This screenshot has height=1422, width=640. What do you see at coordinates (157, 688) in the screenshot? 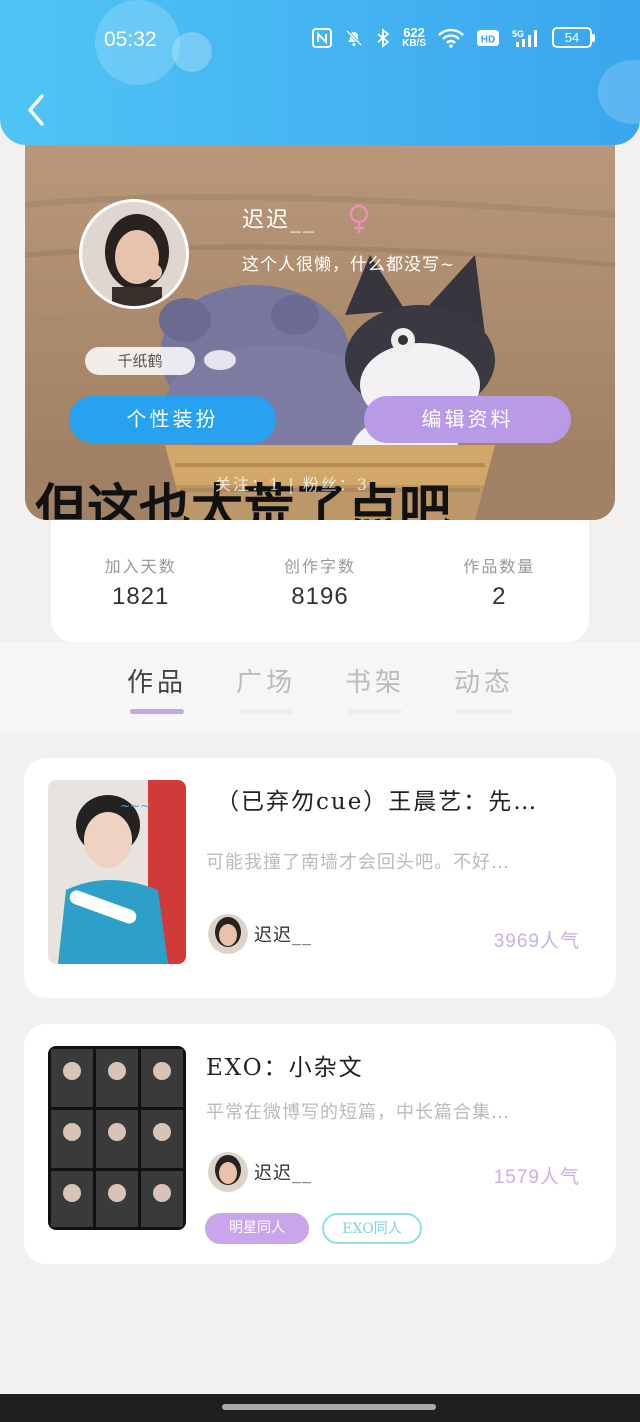
I see `tab-works: 作品` at bounding box center [157, 688].